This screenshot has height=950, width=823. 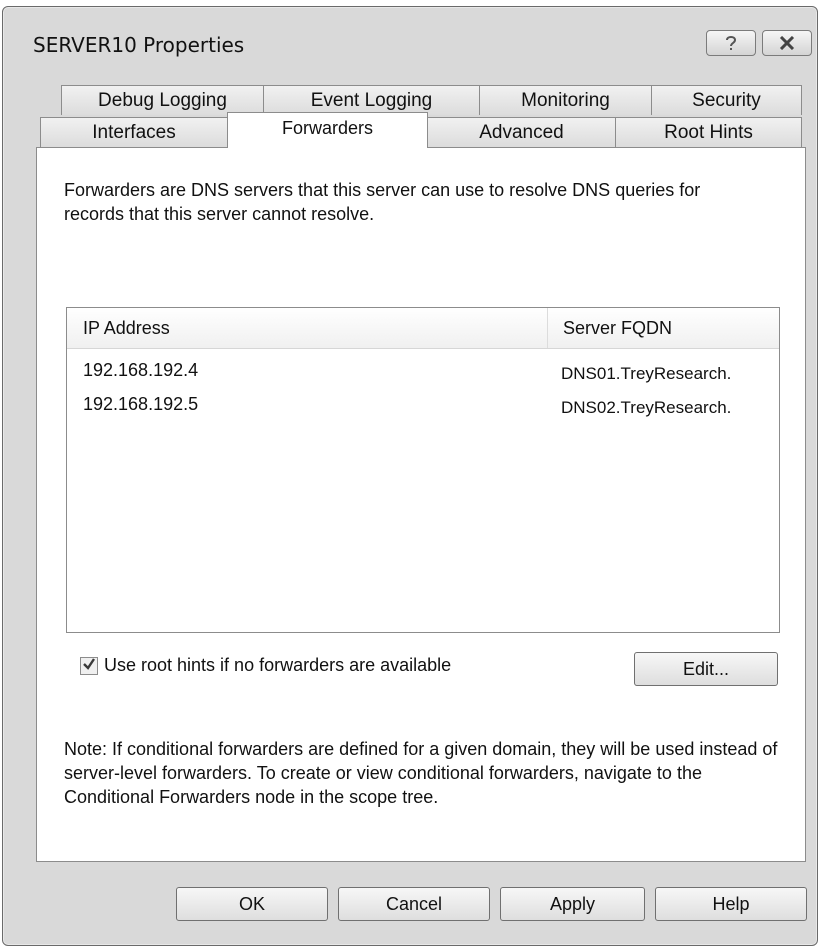 I want to click on tab-debug-logging: Debug Logging, so click(x=162, y=100).